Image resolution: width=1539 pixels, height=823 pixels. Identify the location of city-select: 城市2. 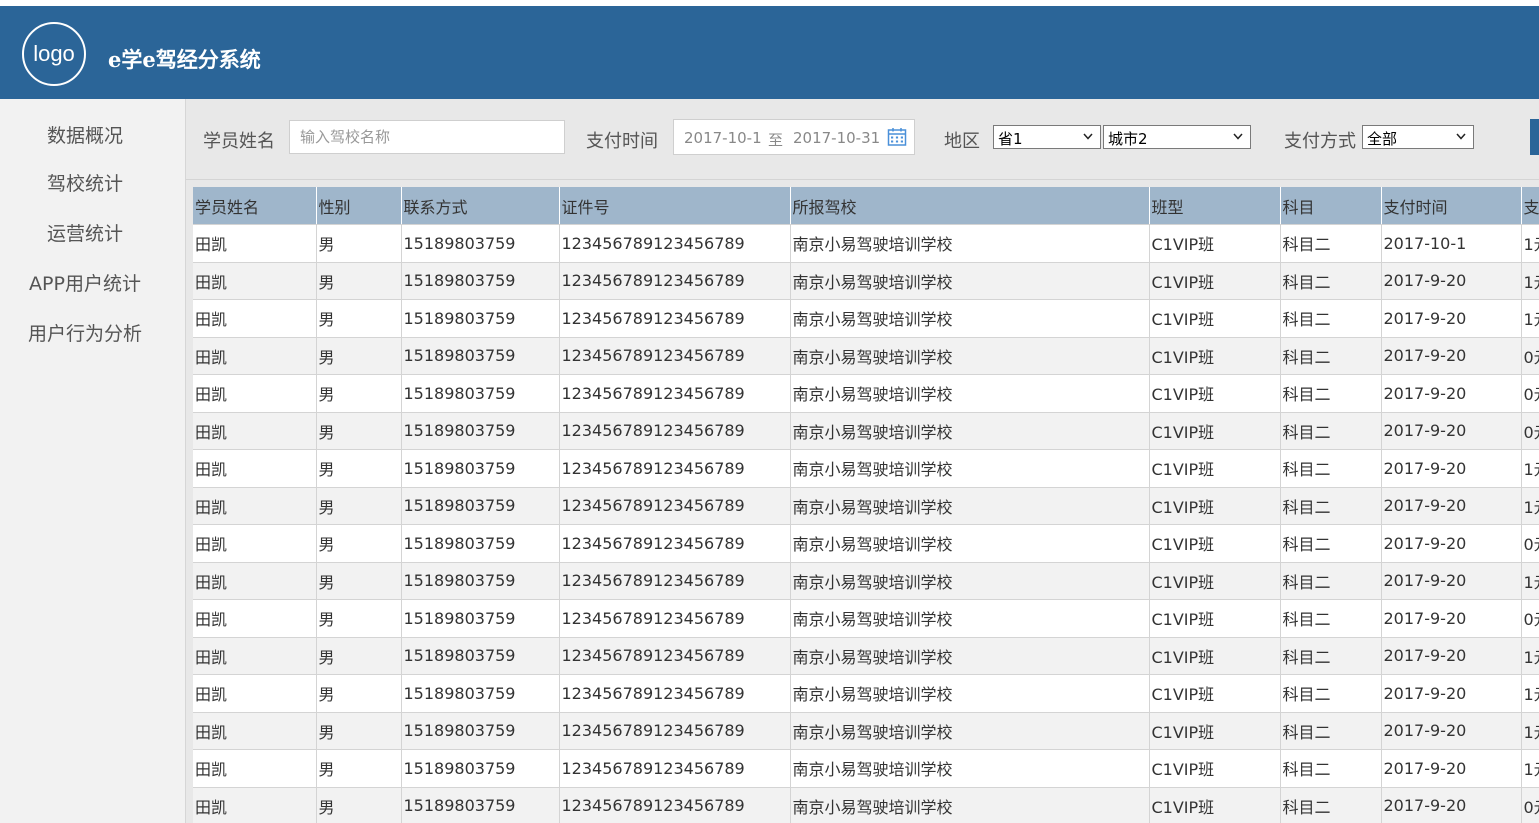
(1177, 137).